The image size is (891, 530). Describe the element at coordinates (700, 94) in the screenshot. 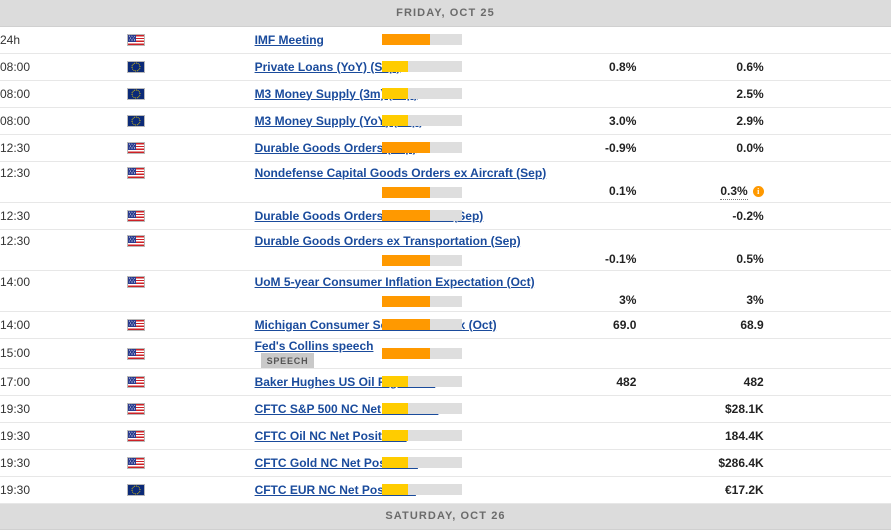

I see `forecast-value-cell: 2.5%` at that location.